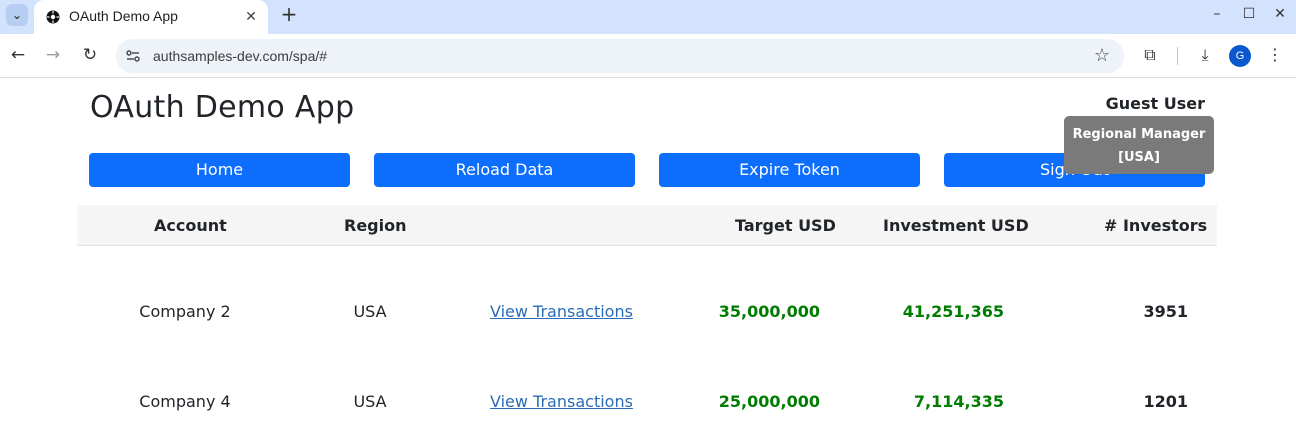 The width and height of the screenshot is (1296, 426). What do you see at coordinates (185, 311) in the screenshot?
I see `cell-account: Company 2` at bounding box center [185, 311].